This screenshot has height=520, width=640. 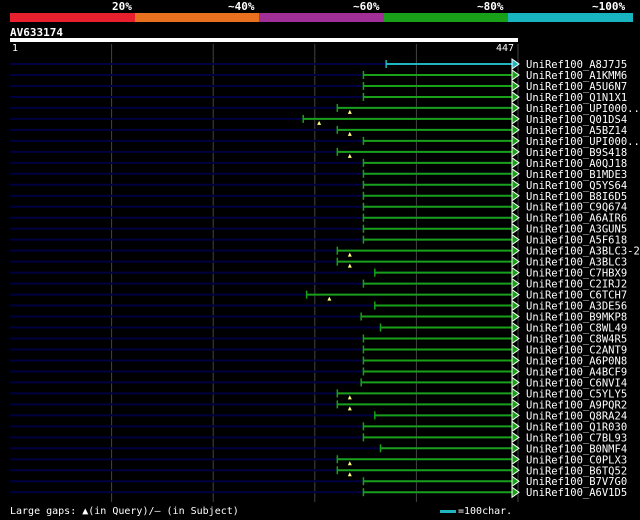 I want to click on hit-row: UniRef100_A6V1D5, so click(x=318, y=492).